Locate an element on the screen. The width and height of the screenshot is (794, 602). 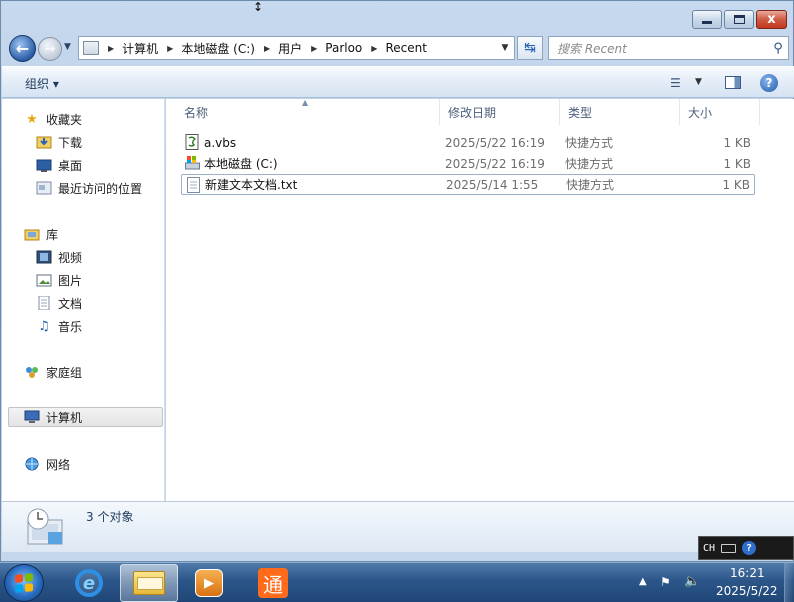
video-library-icon is located at coordinates (44, 257).